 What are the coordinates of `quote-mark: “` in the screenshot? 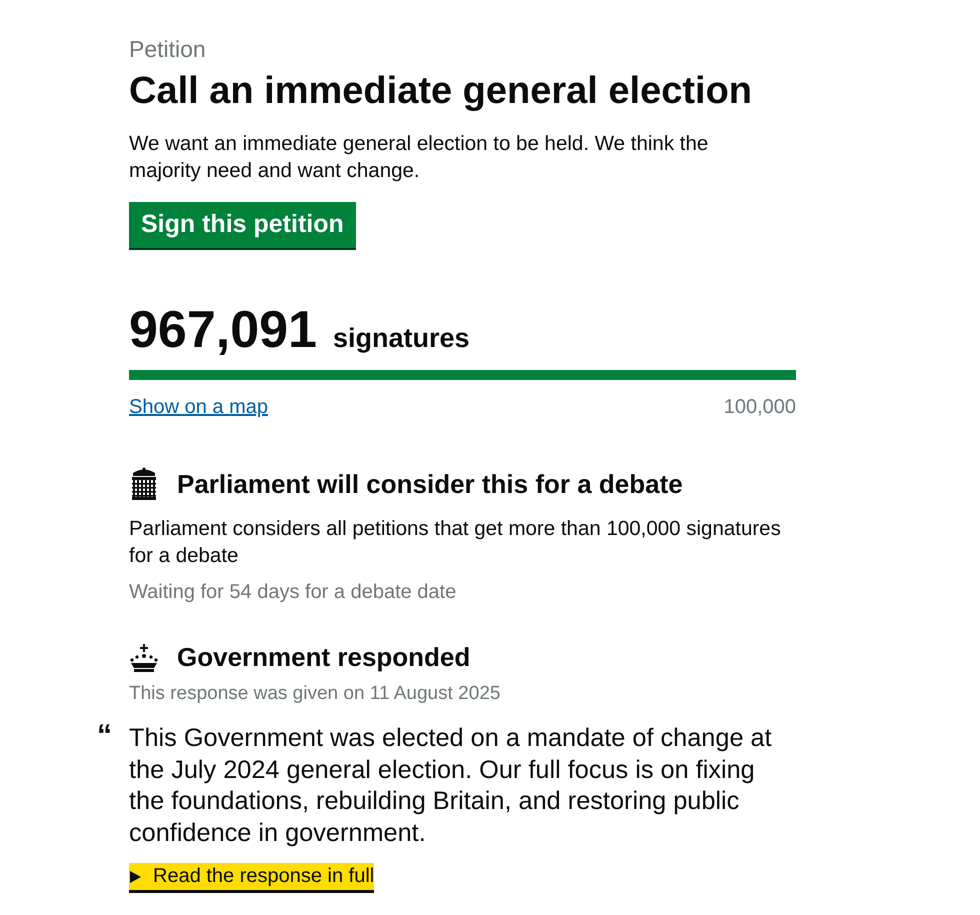 It's located at (104, 736).